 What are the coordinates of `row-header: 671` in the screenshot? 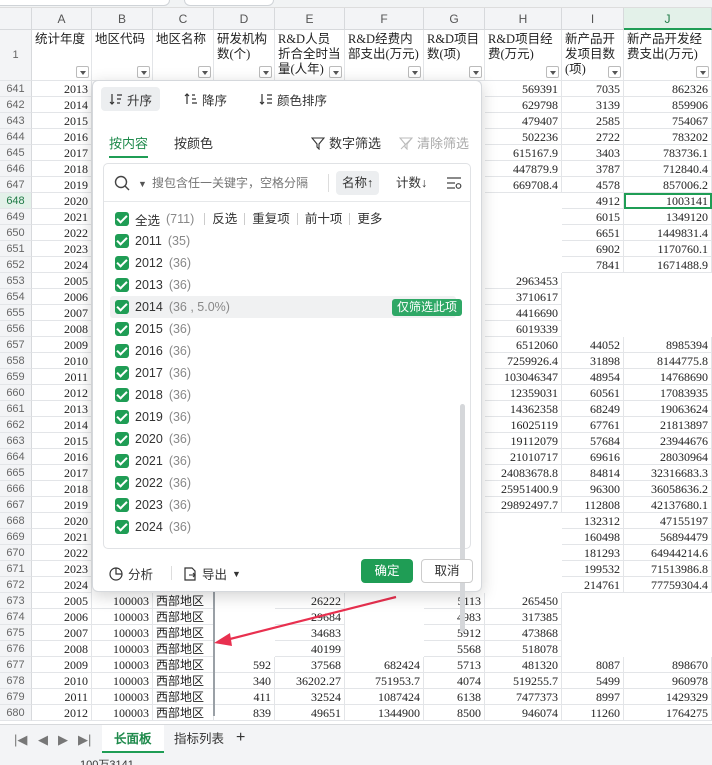 It's located at (16, 569).